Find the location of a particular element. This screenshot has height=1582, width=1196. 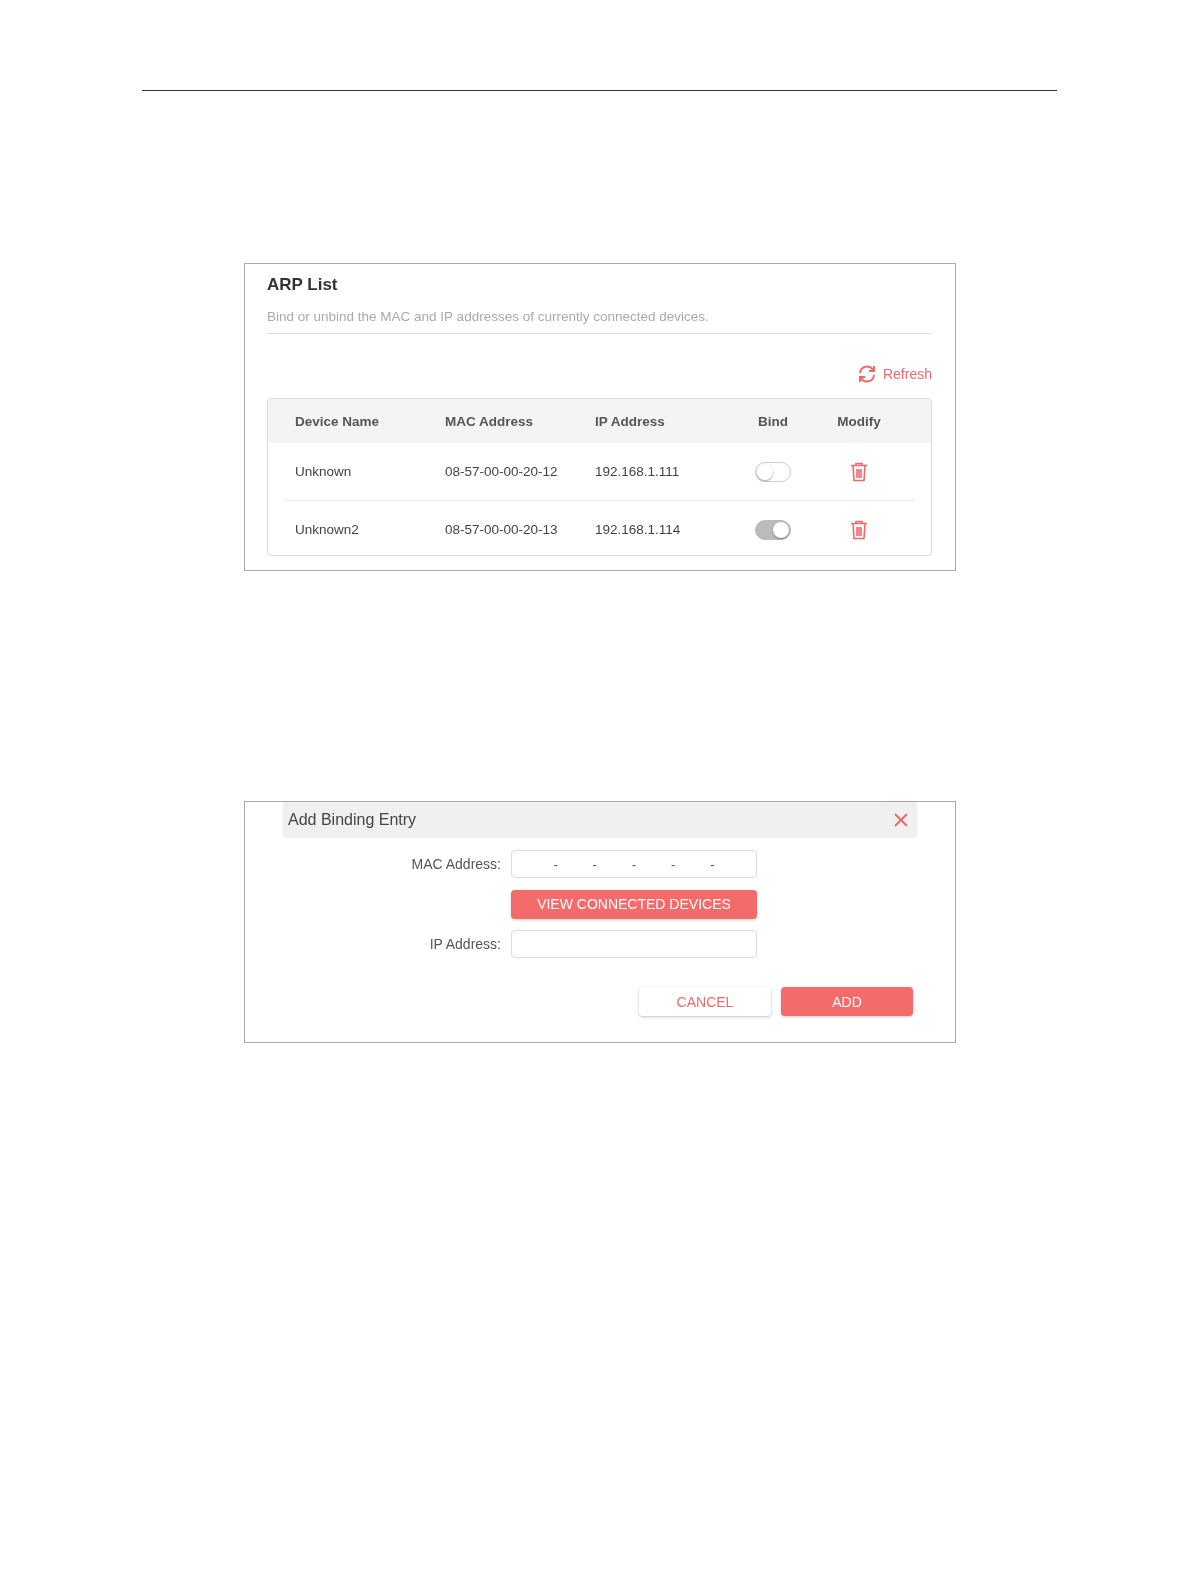

table-cell-text: 08-57-00-00-20-12 is located at coordinates (502, 471).